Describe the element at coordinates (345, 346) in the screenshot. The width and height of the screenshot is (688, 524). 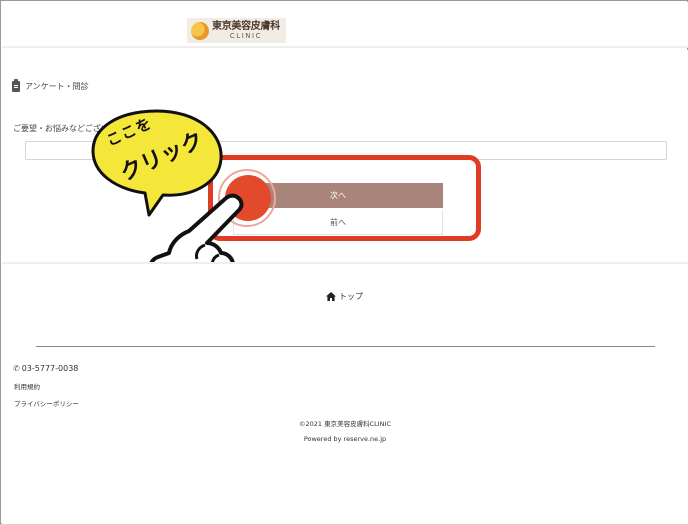
I see `footer-divider` at that location.